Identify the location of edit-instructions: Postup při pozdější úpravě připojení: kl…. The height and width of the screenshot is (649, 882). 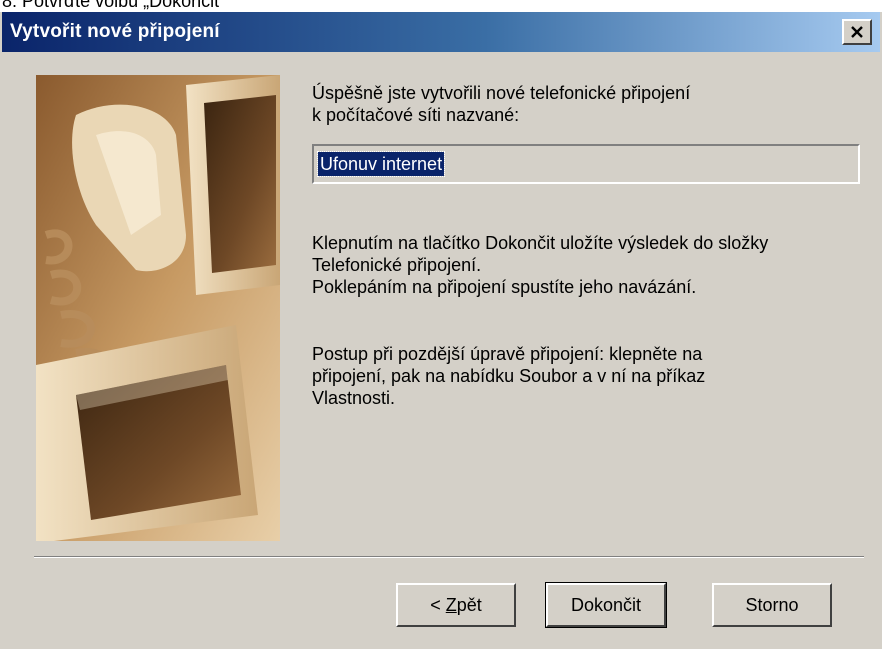
(509, 376).